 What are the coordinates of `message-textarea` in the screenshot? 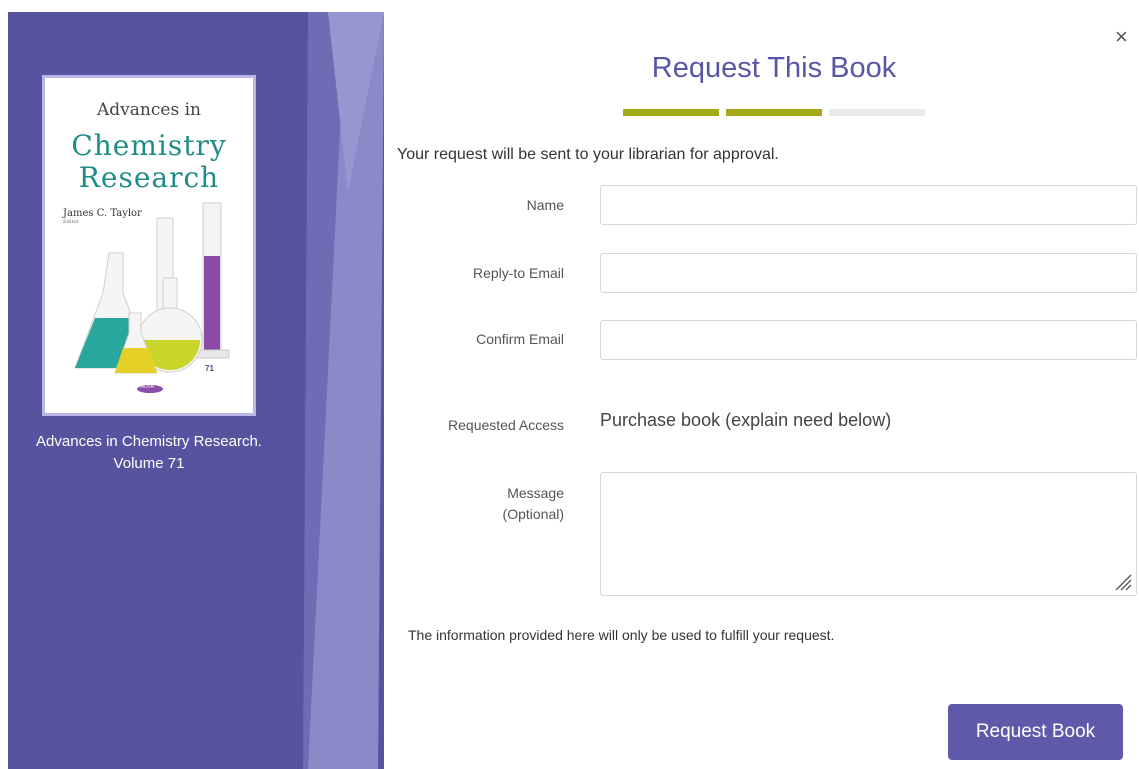 It's located at (868, 534).